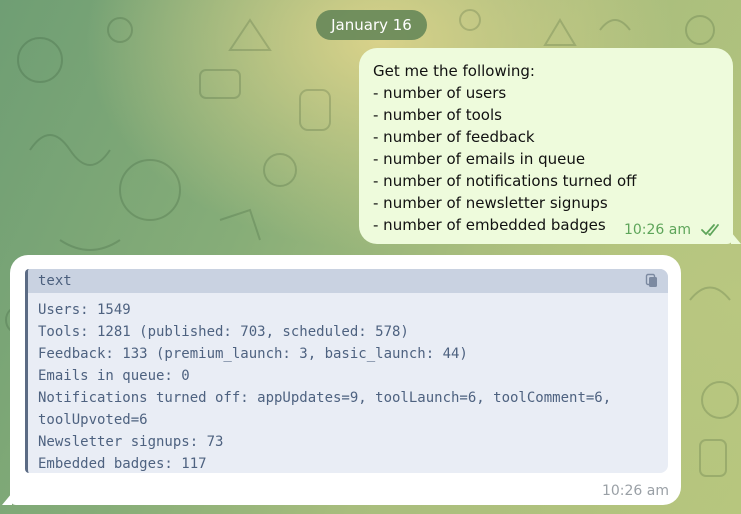 The width and height of the screenshot is (741, 514). I want to click on double-check-icon, so click(710, 230).